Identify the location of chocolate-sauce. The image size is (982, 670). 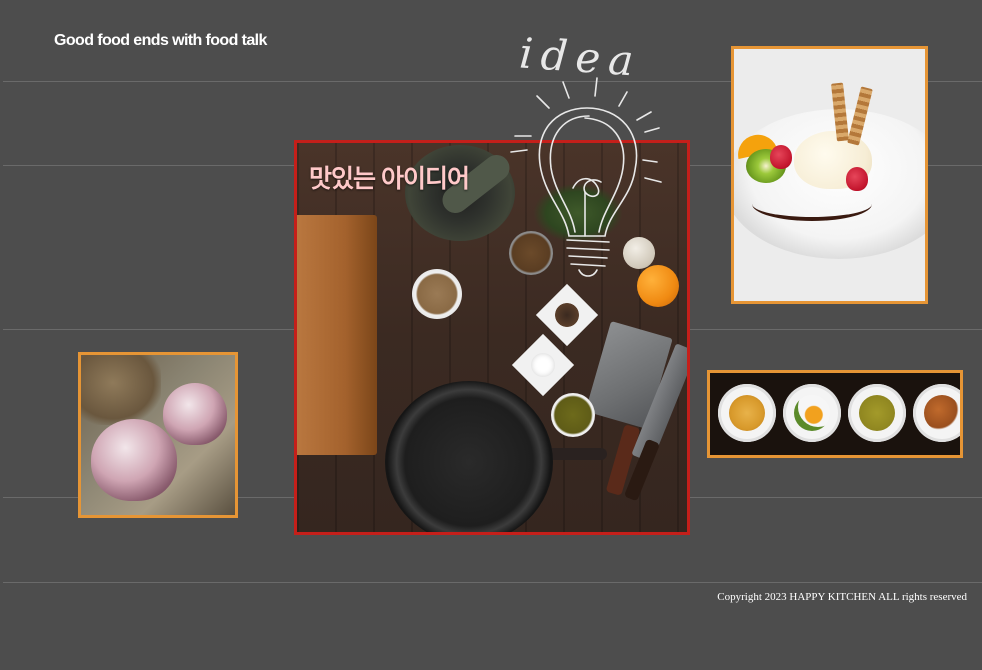
(812, 204).